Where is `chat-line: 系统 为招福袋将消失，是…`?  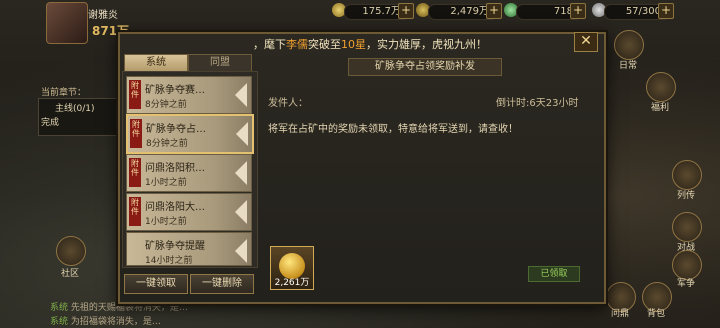 chat-line: 系统 为招福袋将消失，是… is located at coordinates (105, 320).